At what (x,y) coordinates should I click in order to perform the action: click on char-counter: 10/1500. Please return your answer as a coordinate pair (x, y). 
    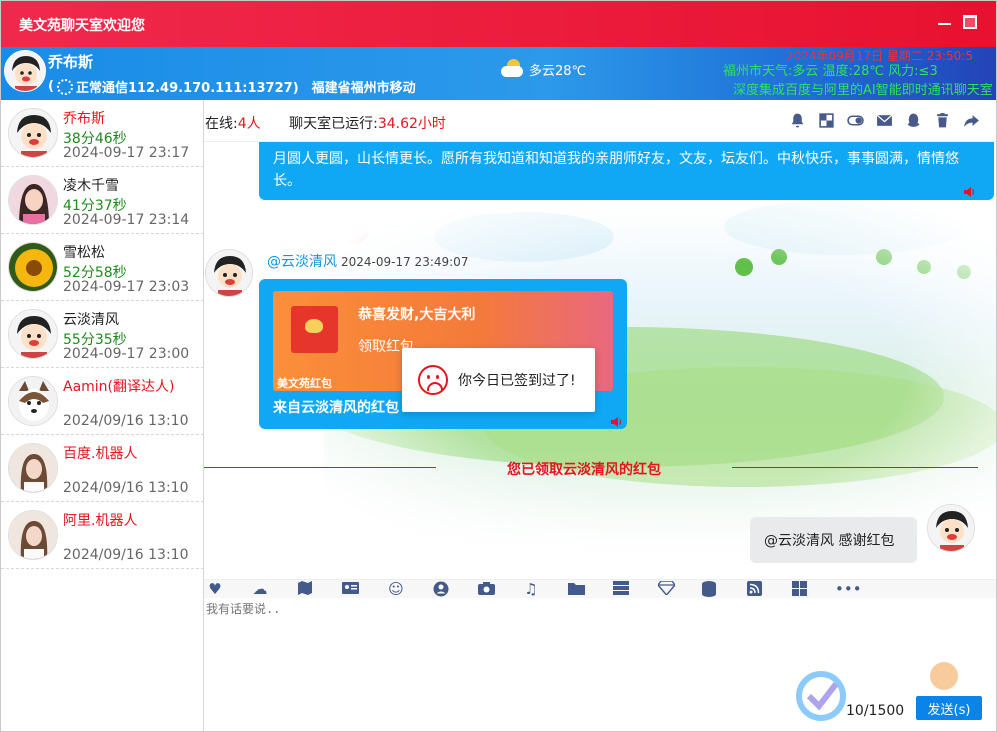
    Looking at the image, I should click on (875, 711).